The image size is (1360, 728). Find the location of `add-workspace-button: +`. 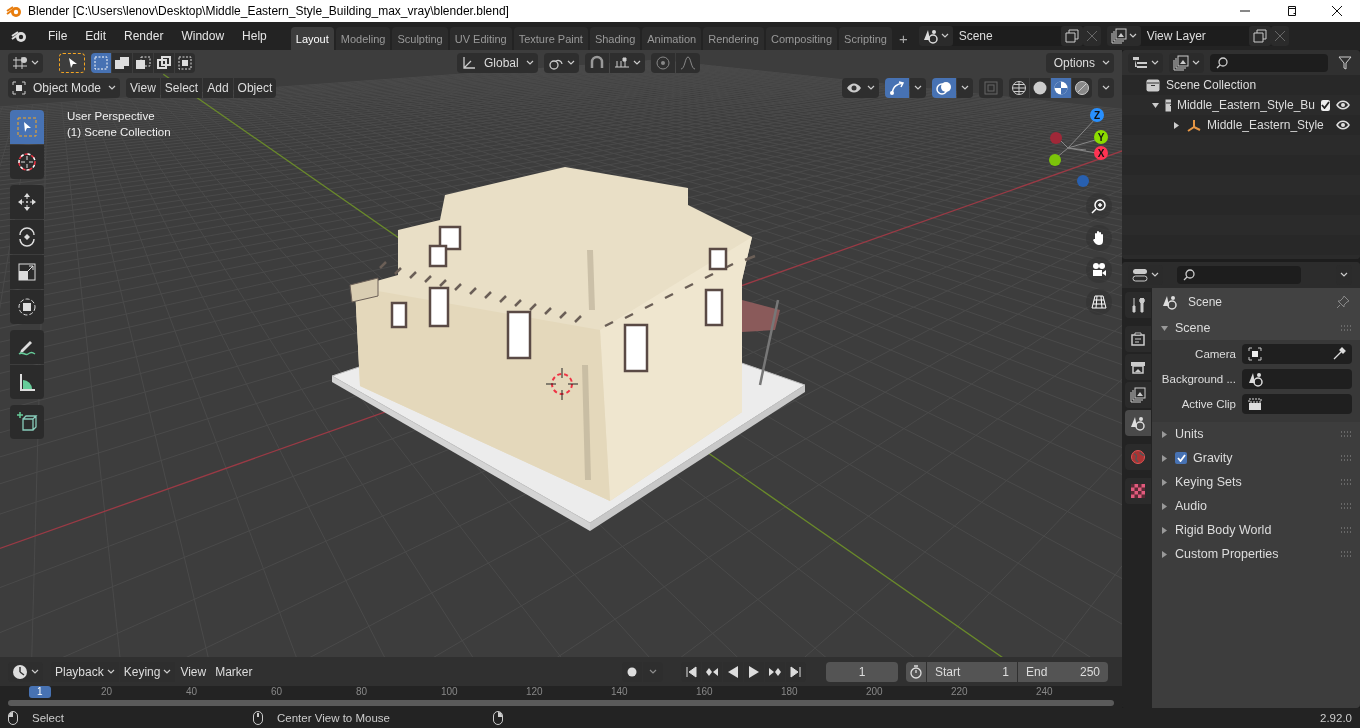

add-workspace-button: + is located at coordinates (903, 38).